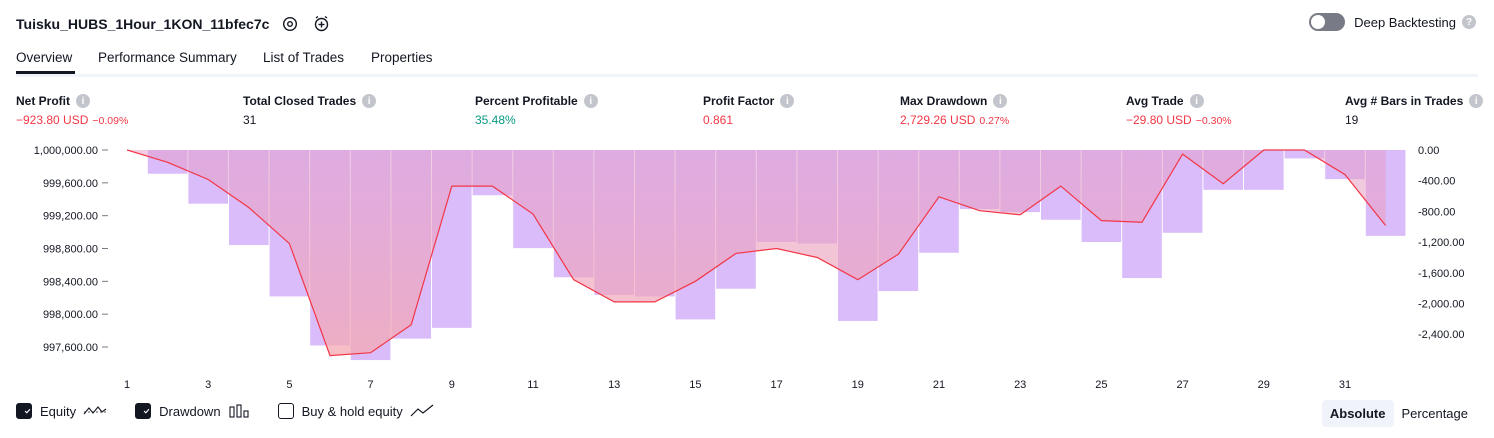 This screenshot has width=1494, height=438. I want to click on legend-equity: Equity, so click(61, 411).